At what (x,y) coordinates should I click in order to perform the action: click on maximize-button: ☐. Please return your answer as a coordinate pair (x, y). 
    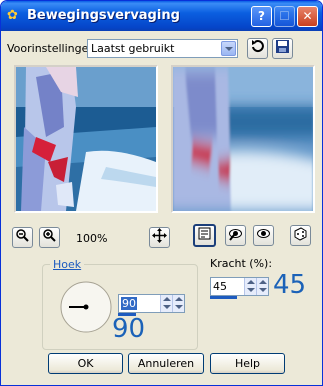
    Looking at the image, I should click on (284, 16).